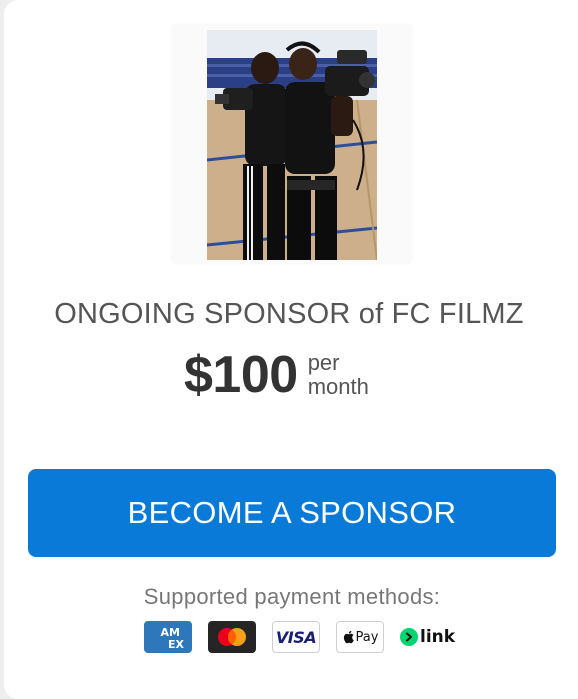 The image size is (578, 699). What do you see at coordinates (292, 513) in the screenshot?
I see `become-sponsor-button: BECOME A SPONSOR` at bounding box center [292, 513].